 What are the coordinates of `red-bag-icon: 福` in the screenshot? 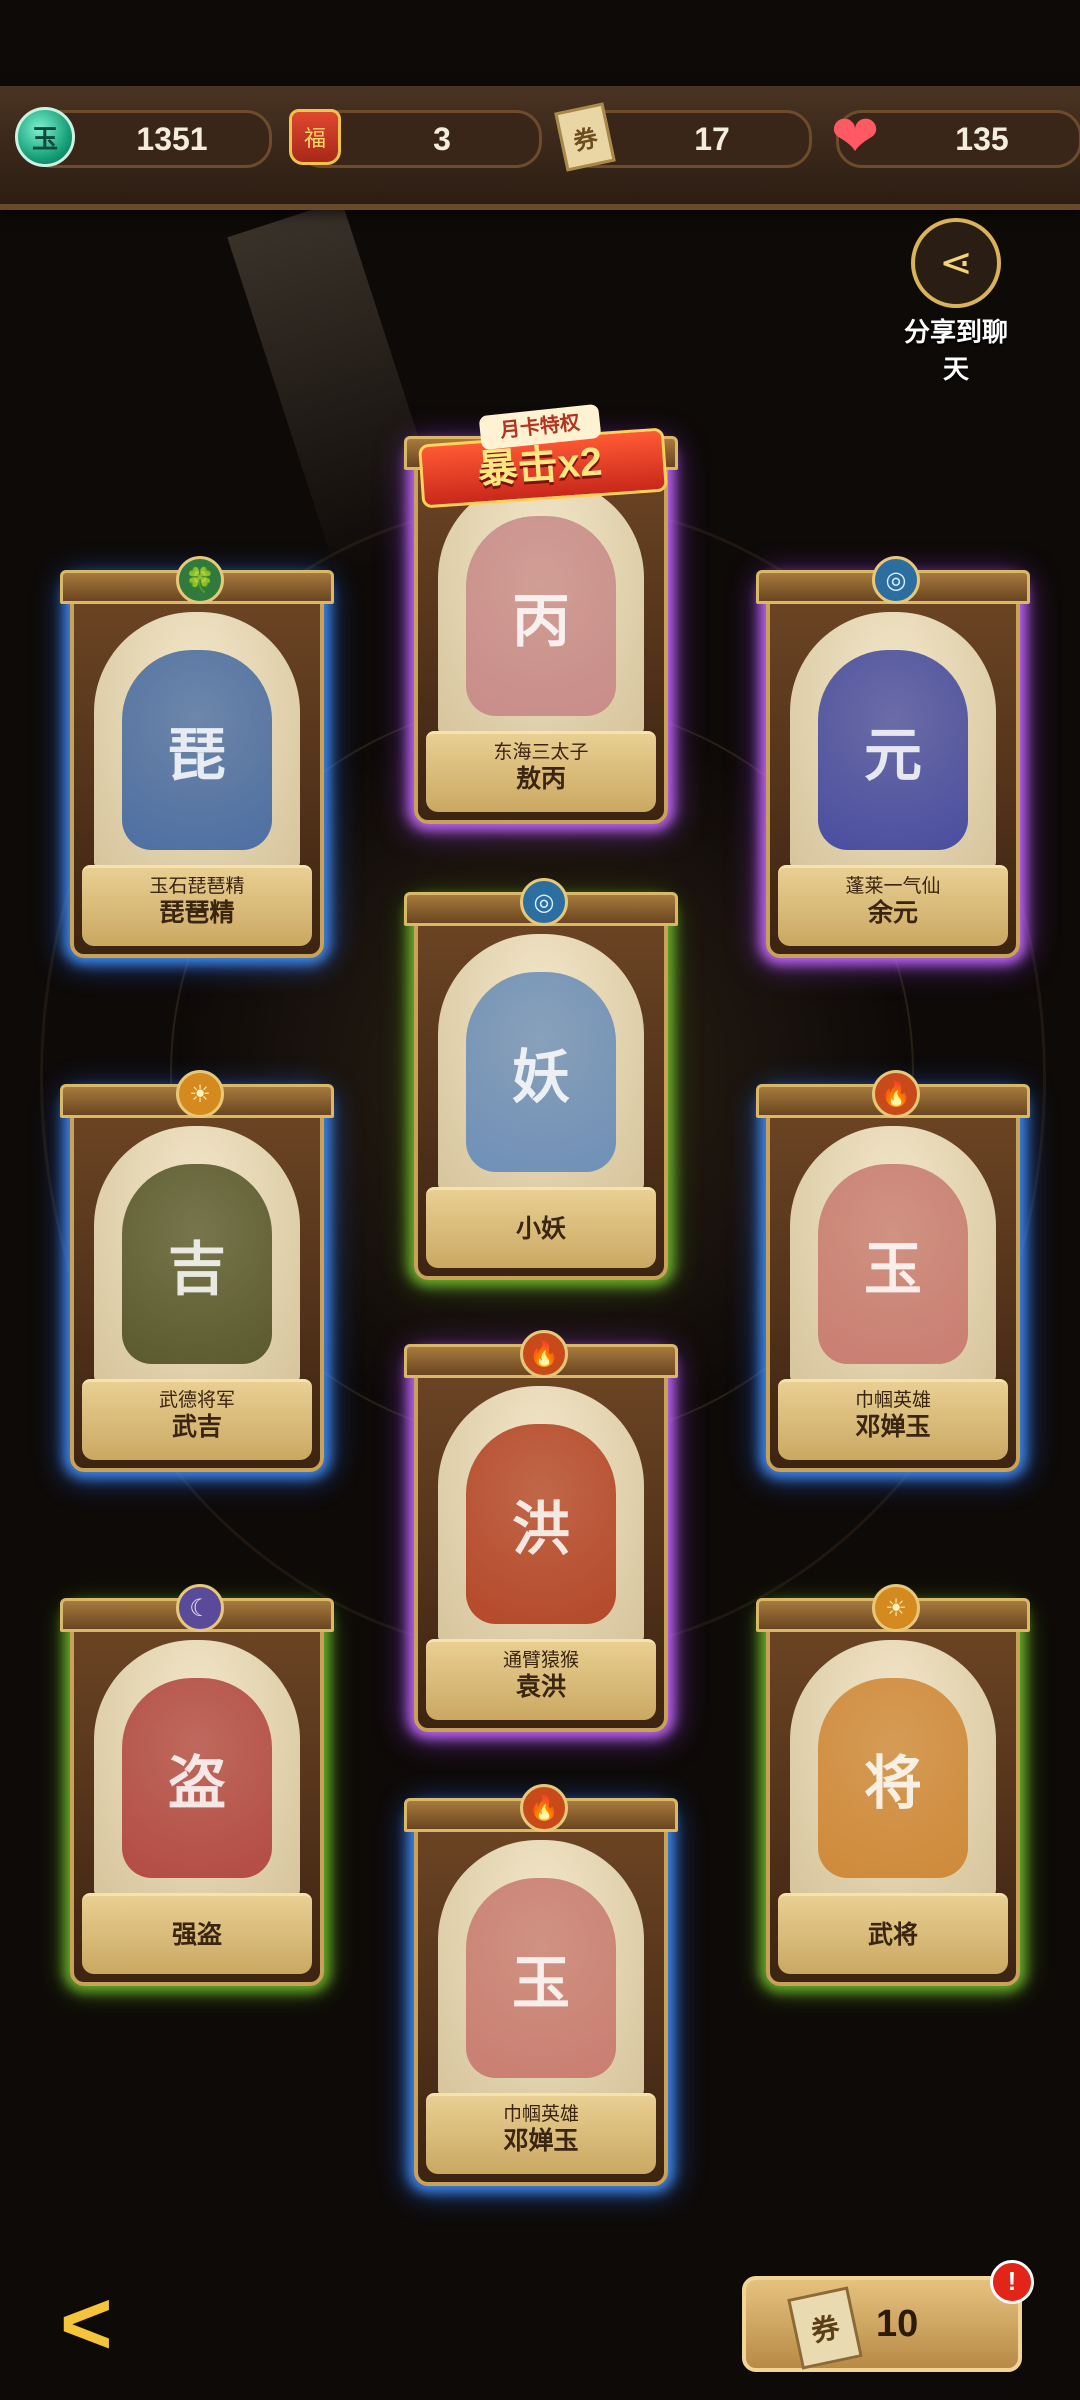 It's located at (315, 137).